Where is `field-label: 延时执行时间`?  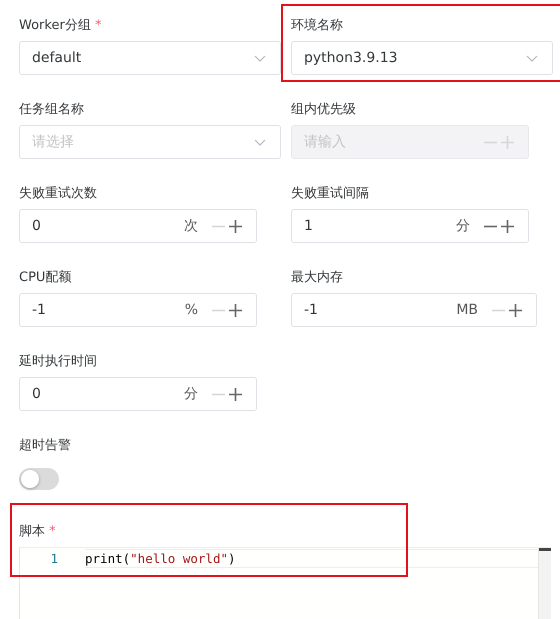 field-label: 延时执行时间 is located at coordinates (58, 362).